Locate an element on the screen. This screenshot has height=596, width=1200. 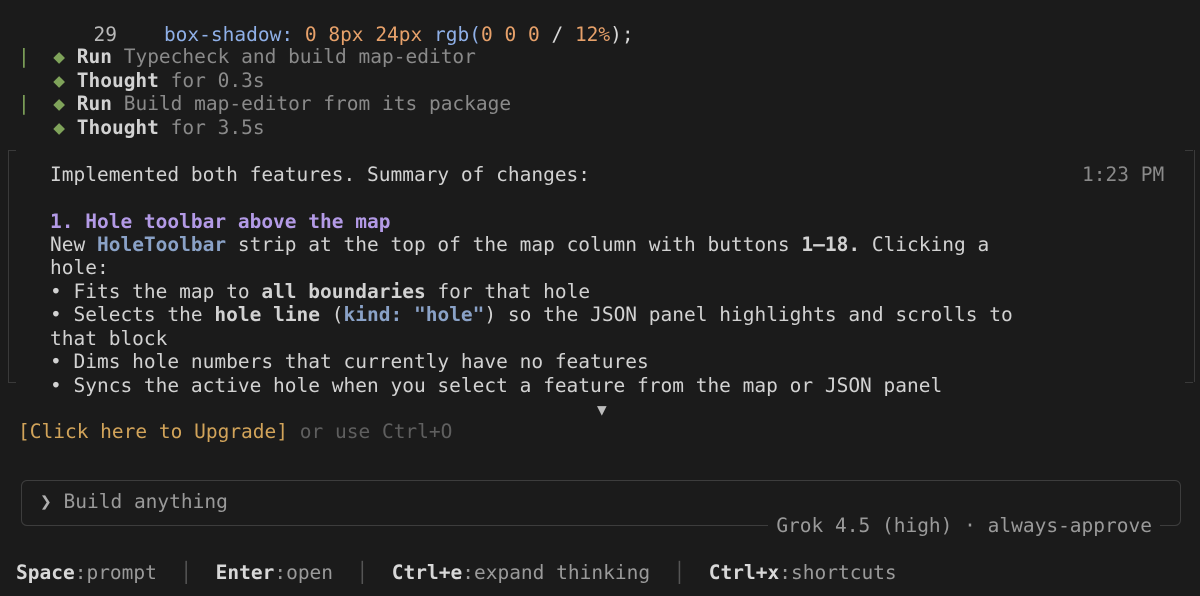
chevron-right-icon: ❯ is located at coordinates (46, 501).